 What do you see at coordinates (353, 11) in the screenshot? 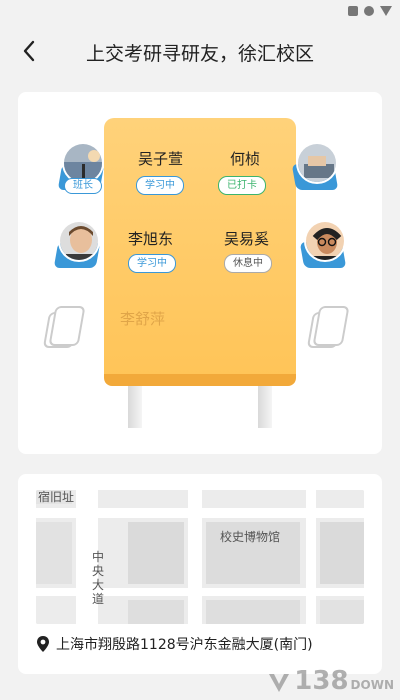
I see `square-icon` at bounding box center [353, 11].